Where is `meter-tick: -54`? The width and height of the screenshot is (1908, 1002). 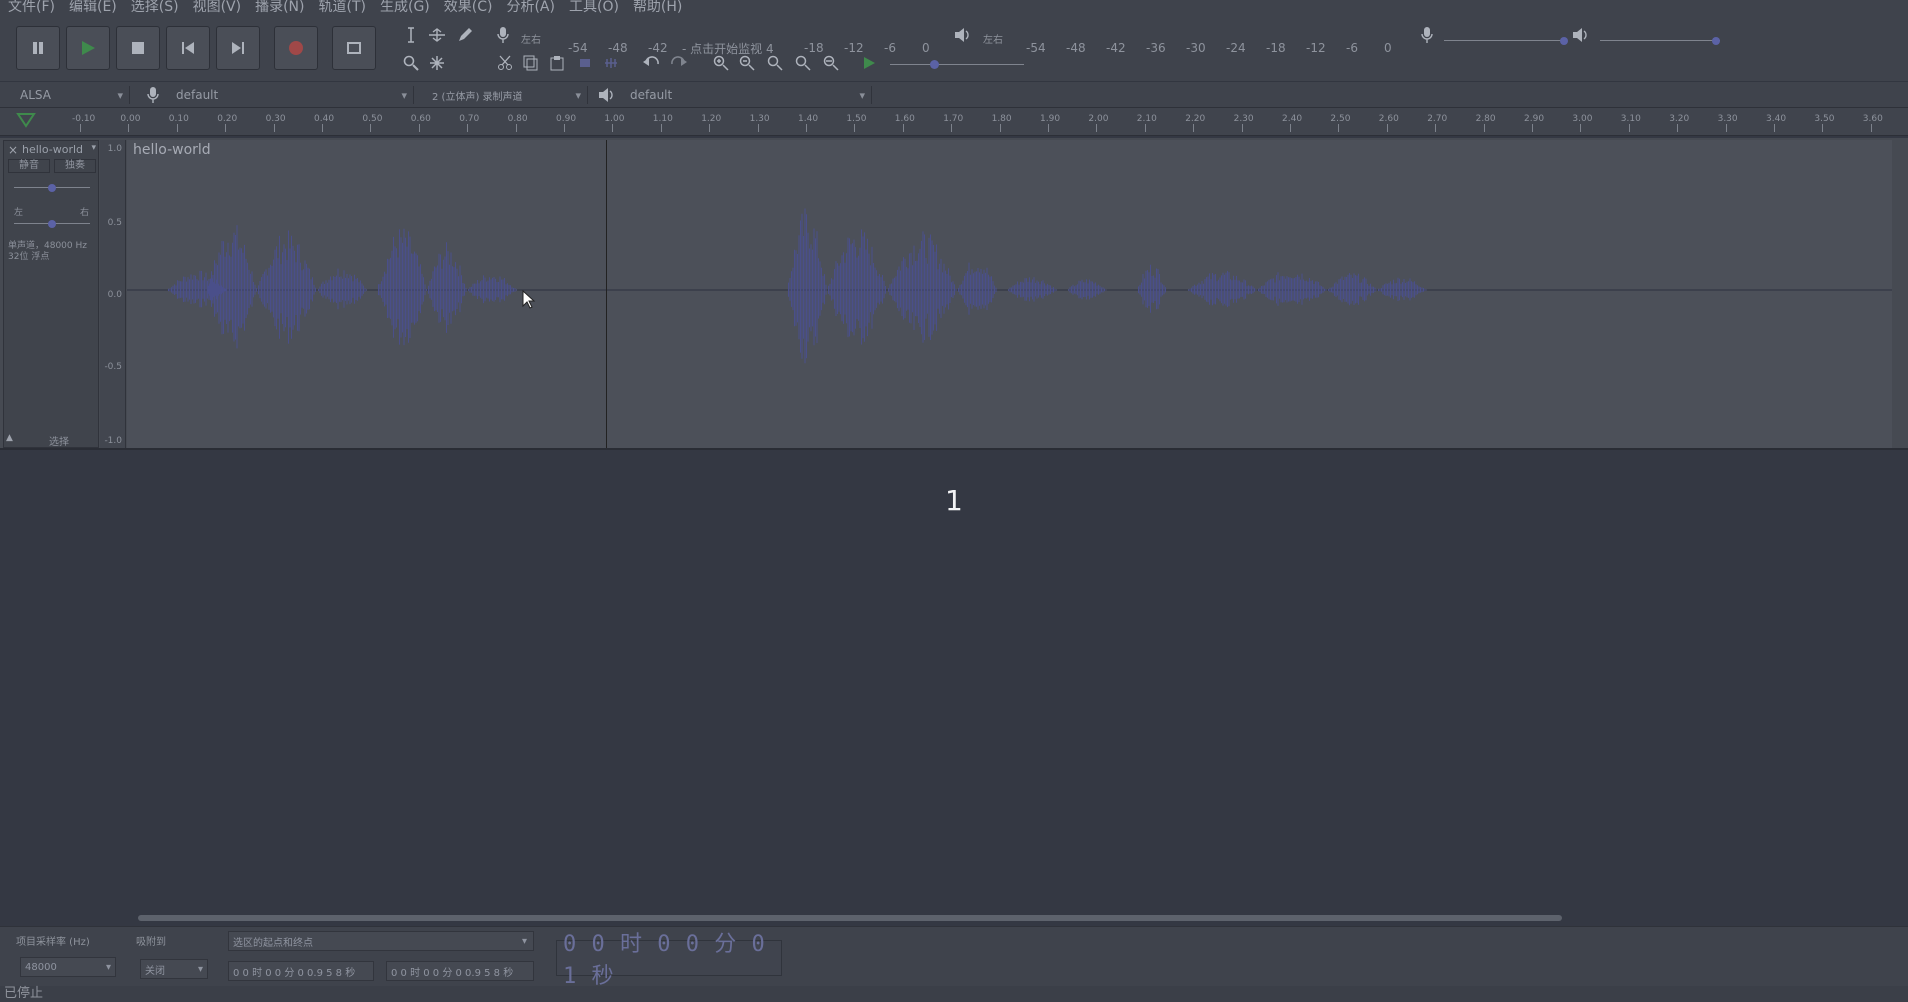 meter-tick: -54 is located at coordinates (1036, 48).